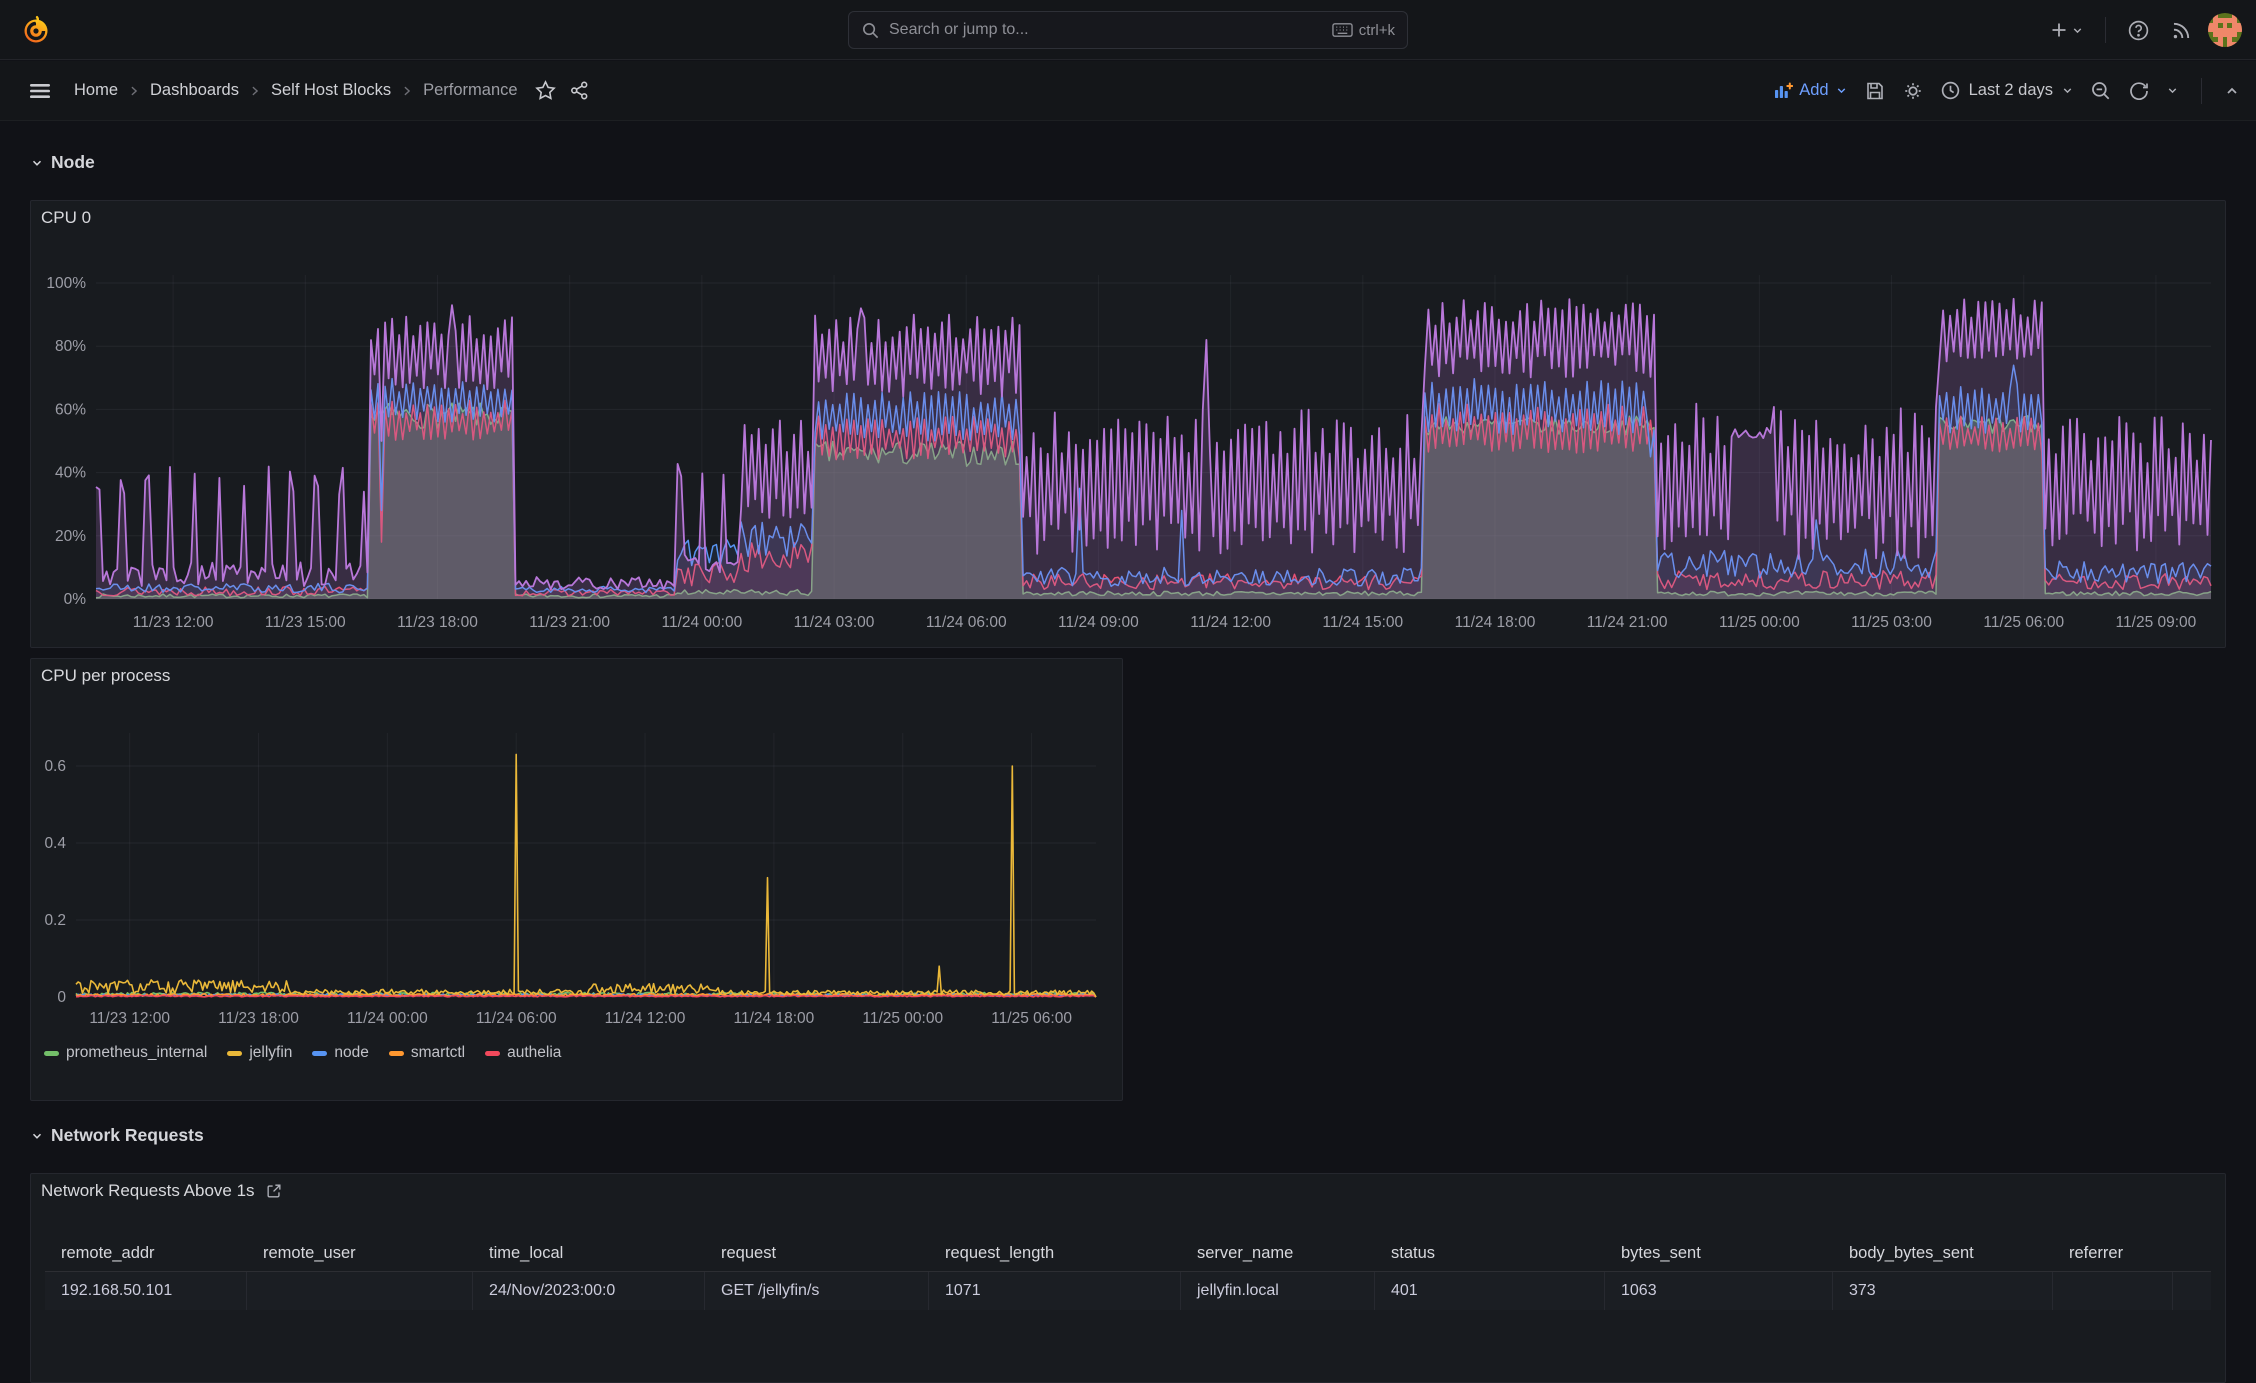 Image resolution: width=2256 pixels, height=1383 pixels. I want to click on column-header-request_length: request_length, so click(1055, 1253).